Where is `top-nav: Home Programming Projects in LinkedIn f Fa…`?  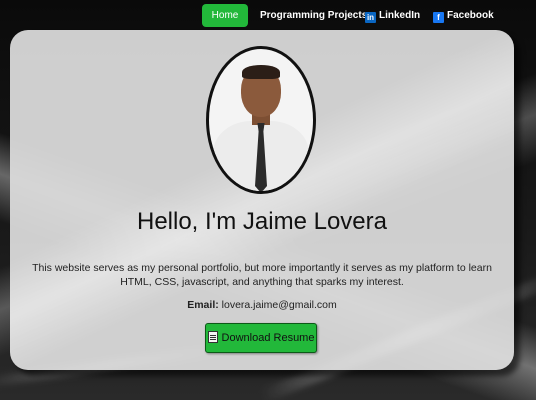
top-nav: Home Programming Projects in LinkedIn f Fa… is located at coordinates (268, 16).